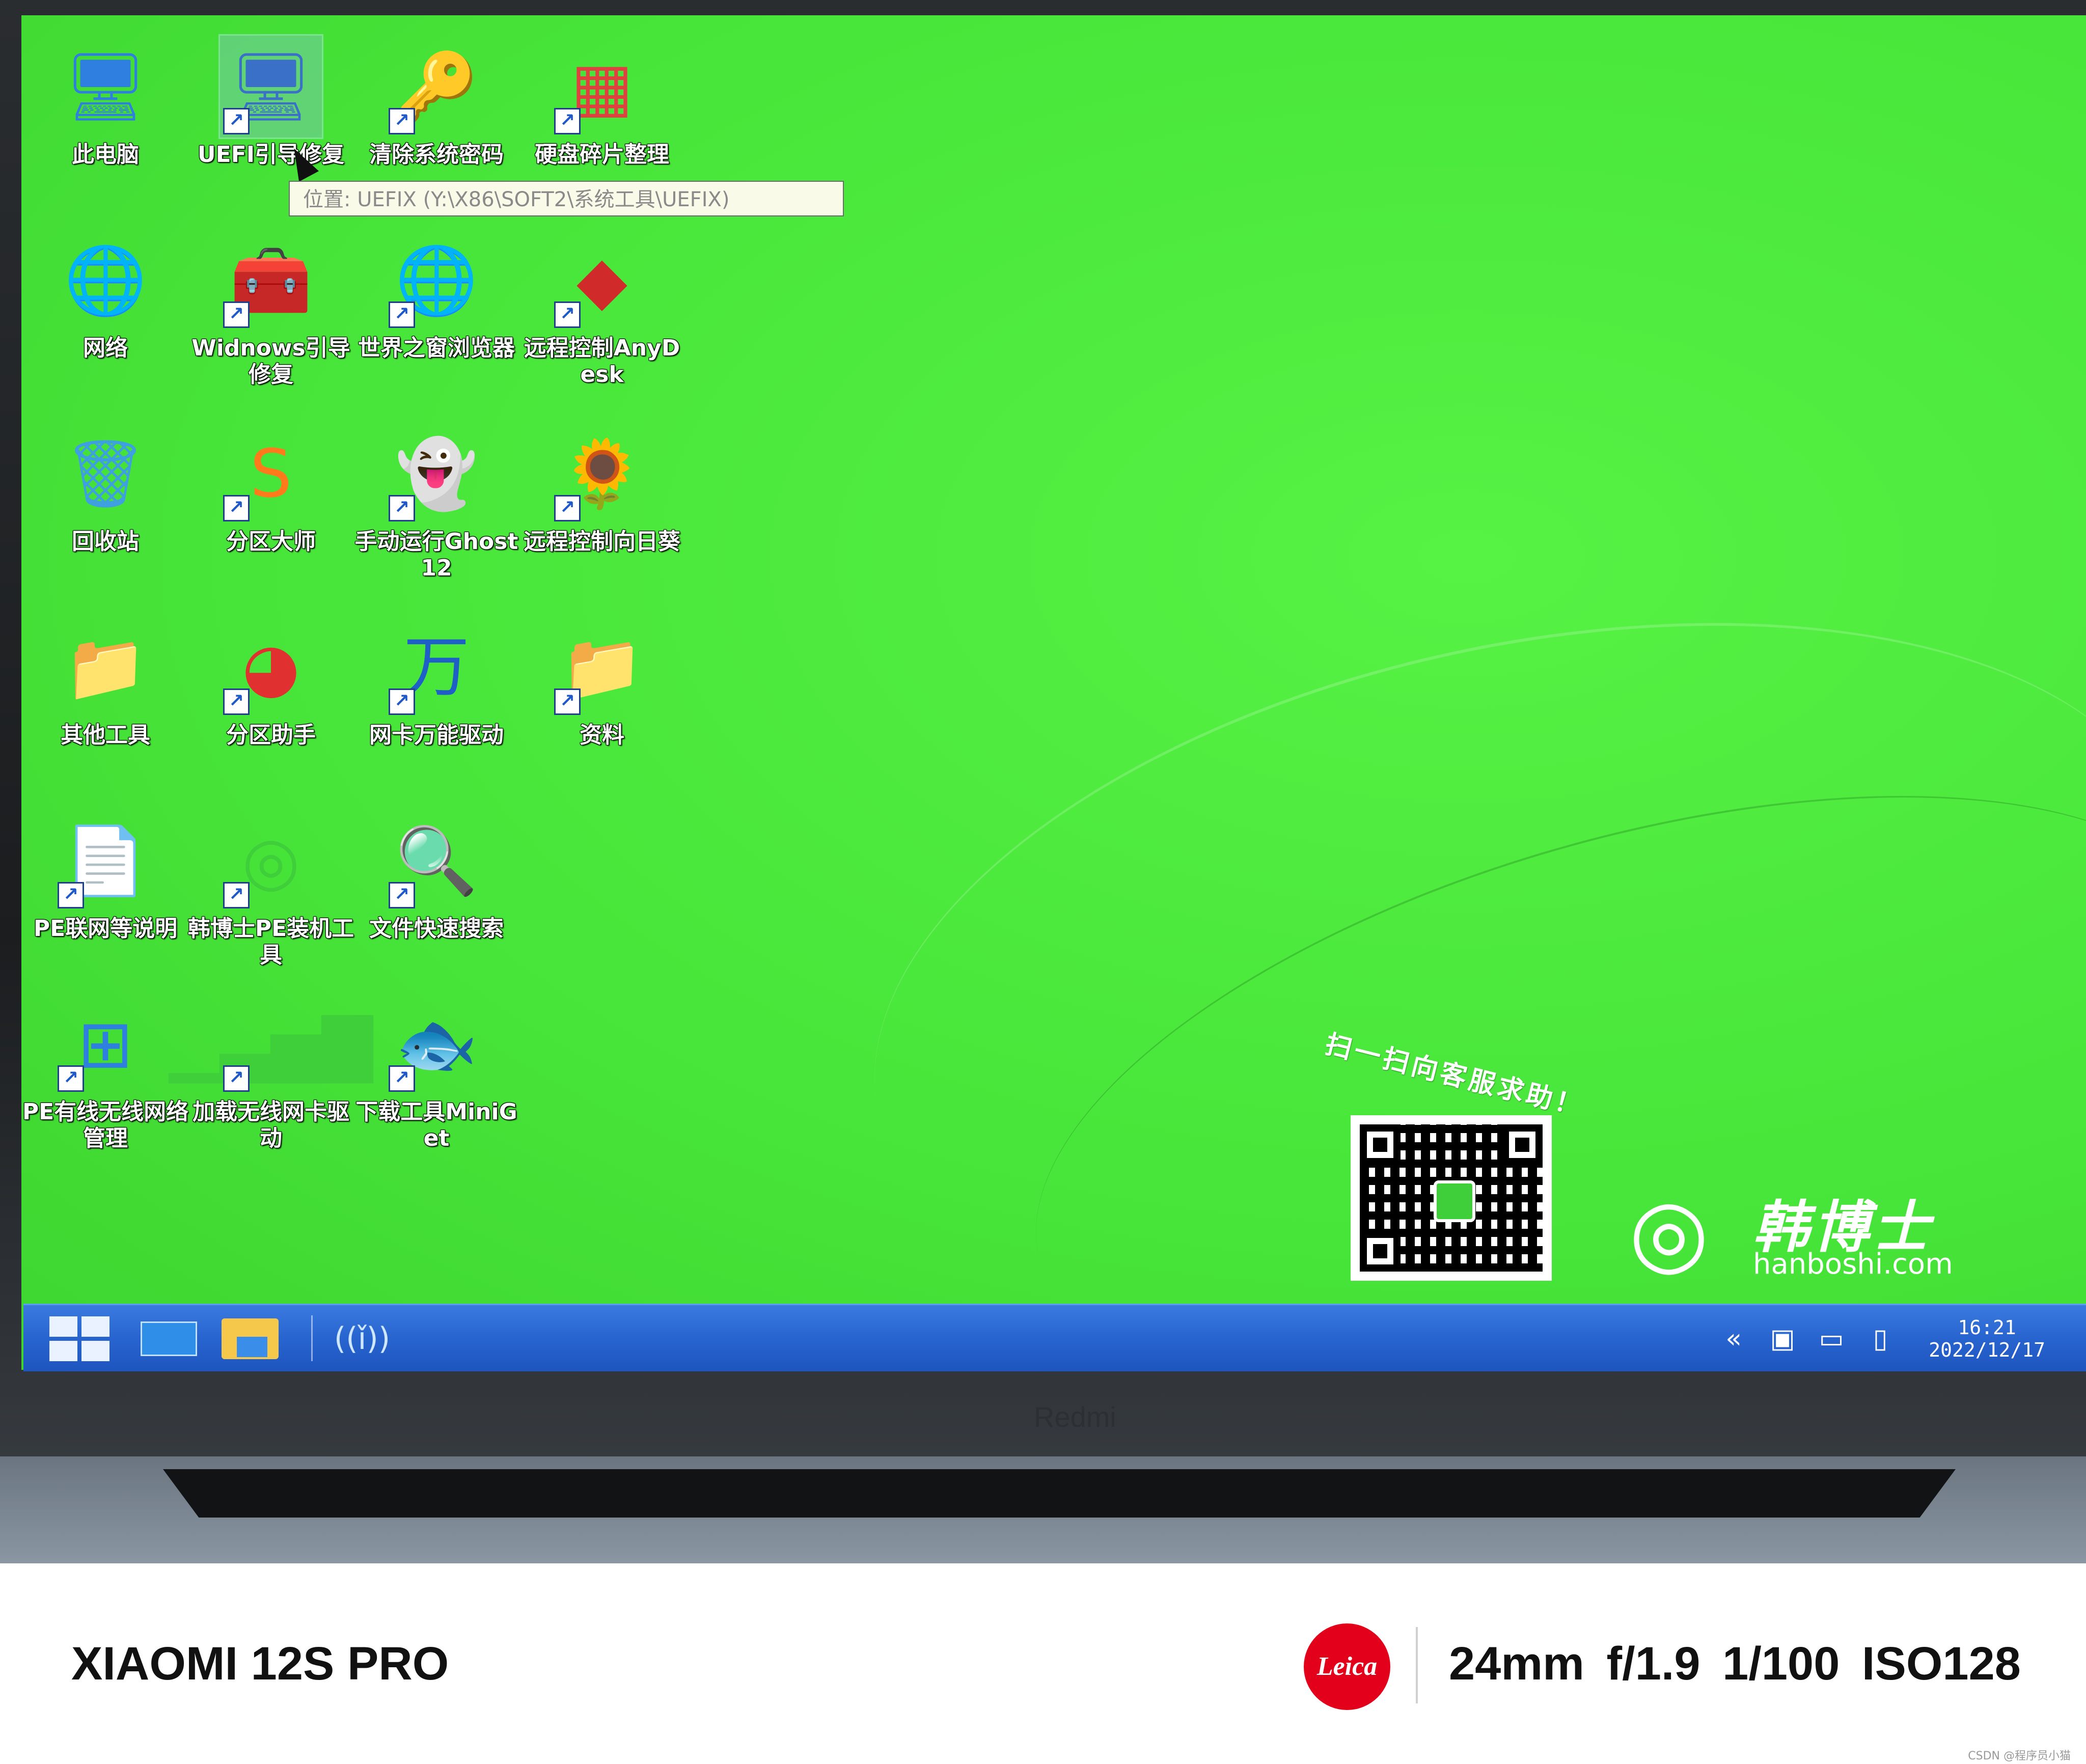  What do you see at coordinates (436, 555) in the screenshot?
I see `desktop-icon-label: 手动运行Ghost12` at bounding box center [436, 555].